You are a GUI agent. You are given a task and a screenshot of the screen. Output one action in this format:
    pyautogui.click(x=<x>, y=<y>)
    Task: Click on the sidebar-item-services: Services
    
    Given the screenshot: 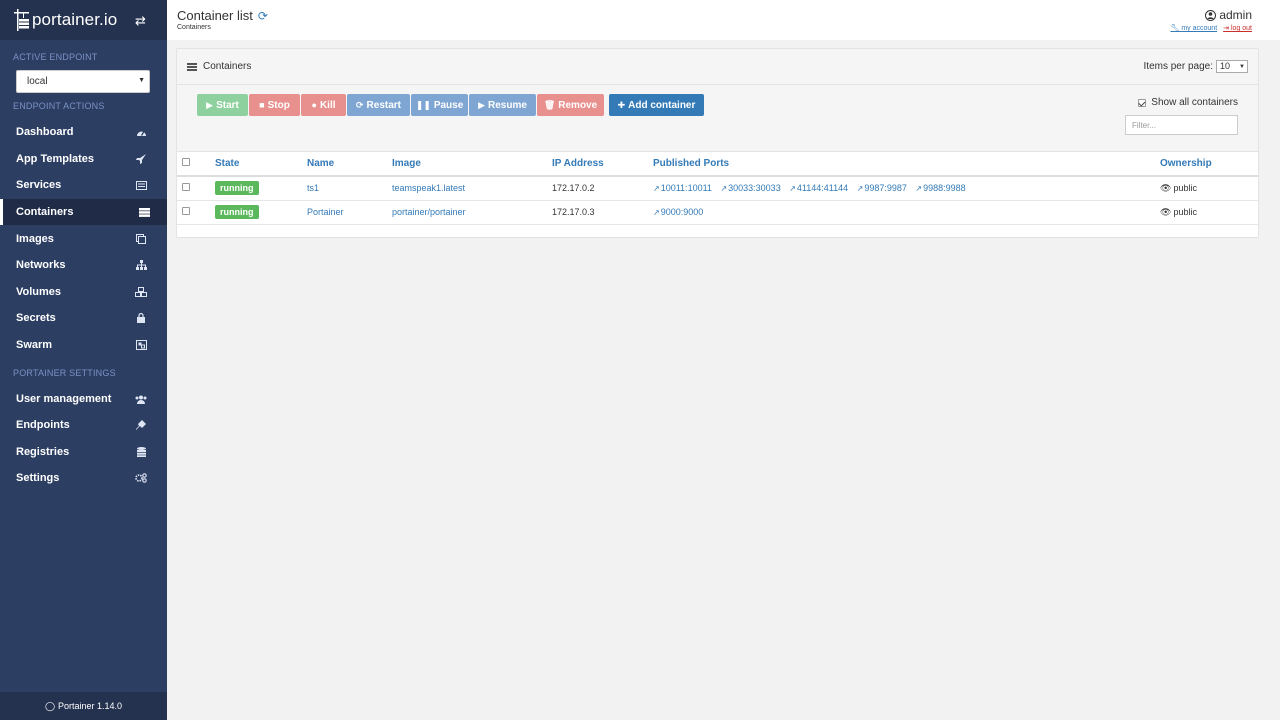 What is the action you would take?
    pyautogui.click(x=83, y=185)
    